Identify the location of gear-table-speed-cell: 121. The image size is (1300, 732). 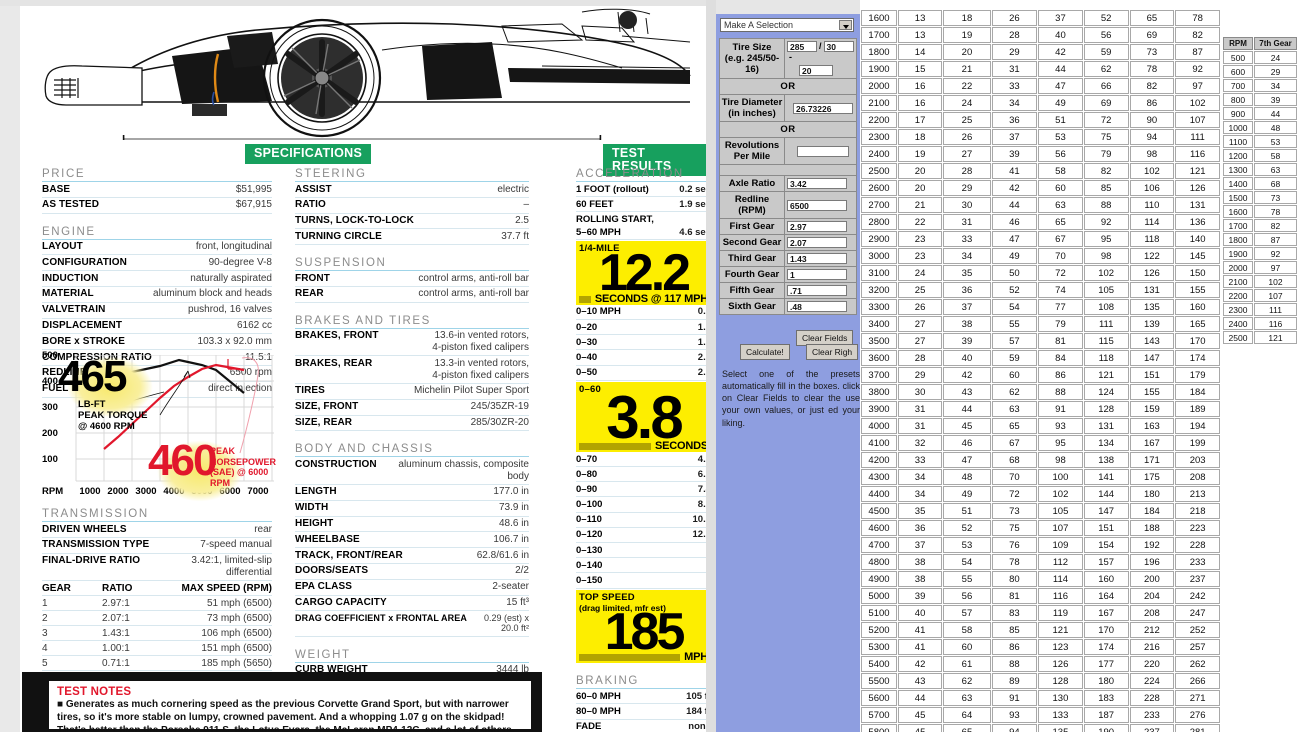
(1106, 375).